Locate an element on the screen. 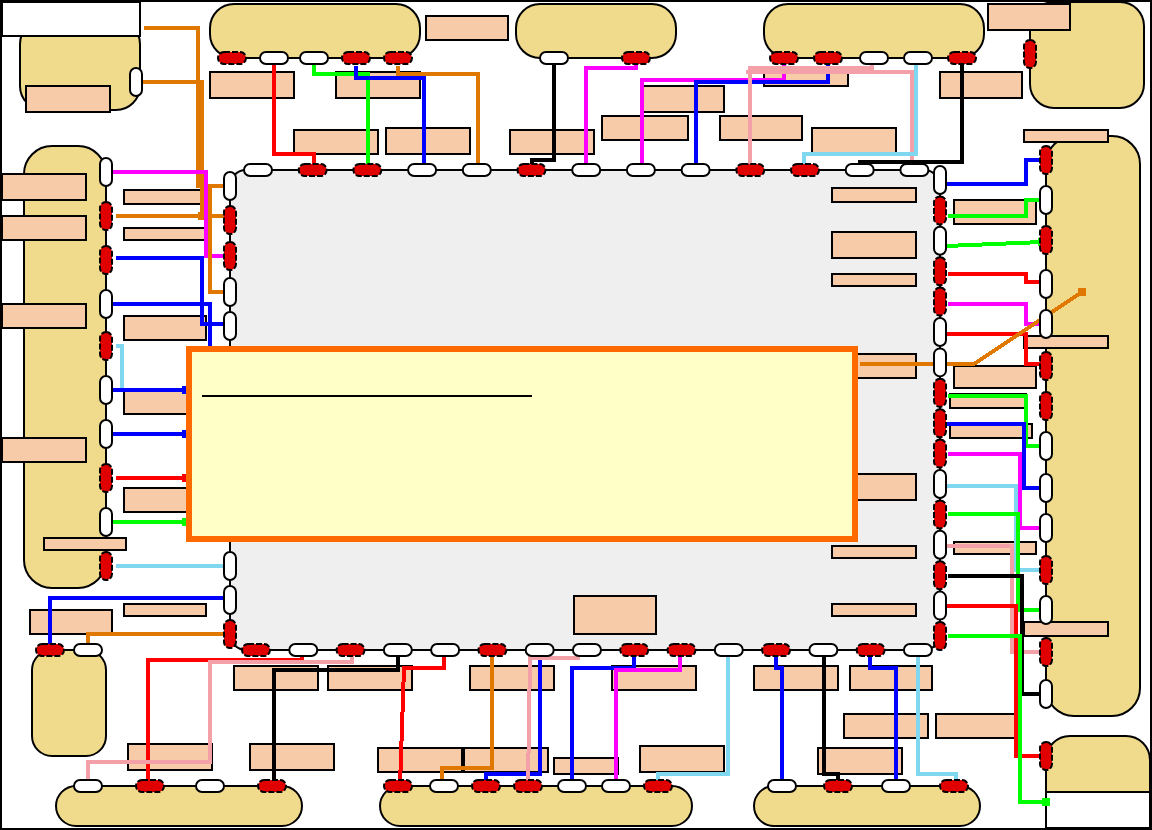 The image size is (1152, 830). module-block is located at coordinates (69, 703).